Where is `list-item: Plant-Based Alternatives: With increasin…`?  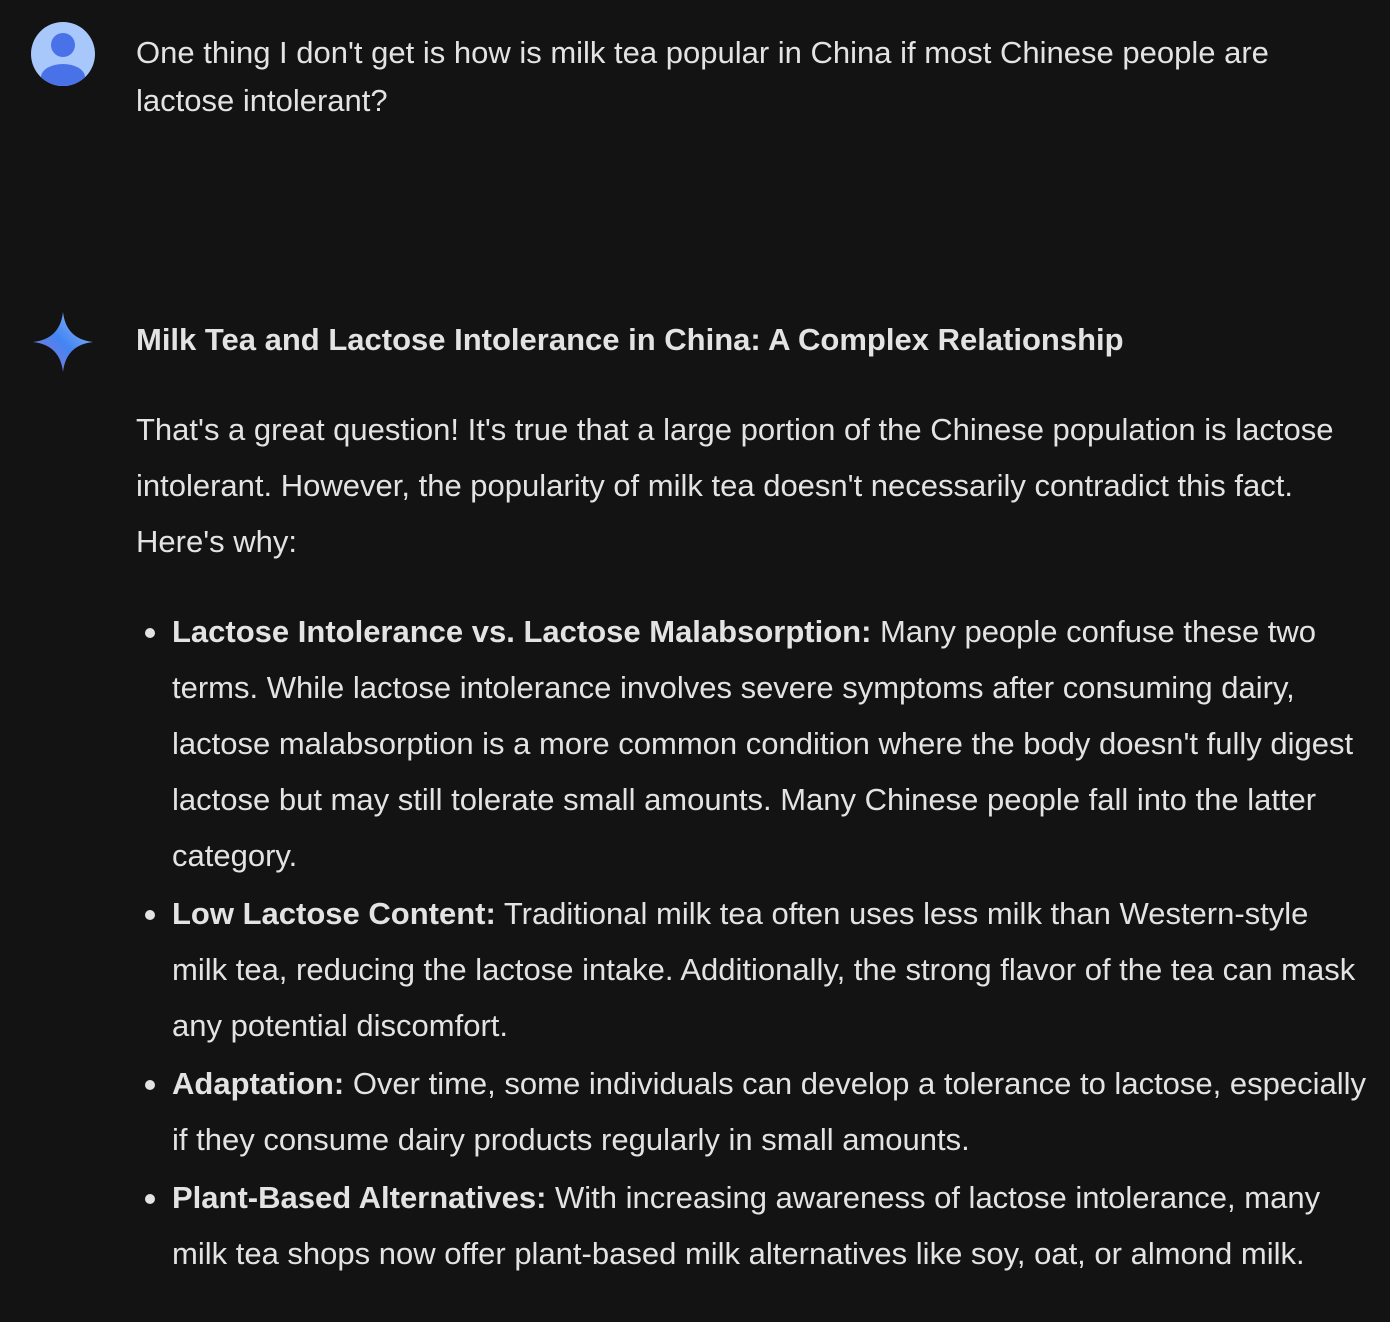
list-item: Plant-Based Alternatives: With increasin… is located at coordinates (753, 1226).